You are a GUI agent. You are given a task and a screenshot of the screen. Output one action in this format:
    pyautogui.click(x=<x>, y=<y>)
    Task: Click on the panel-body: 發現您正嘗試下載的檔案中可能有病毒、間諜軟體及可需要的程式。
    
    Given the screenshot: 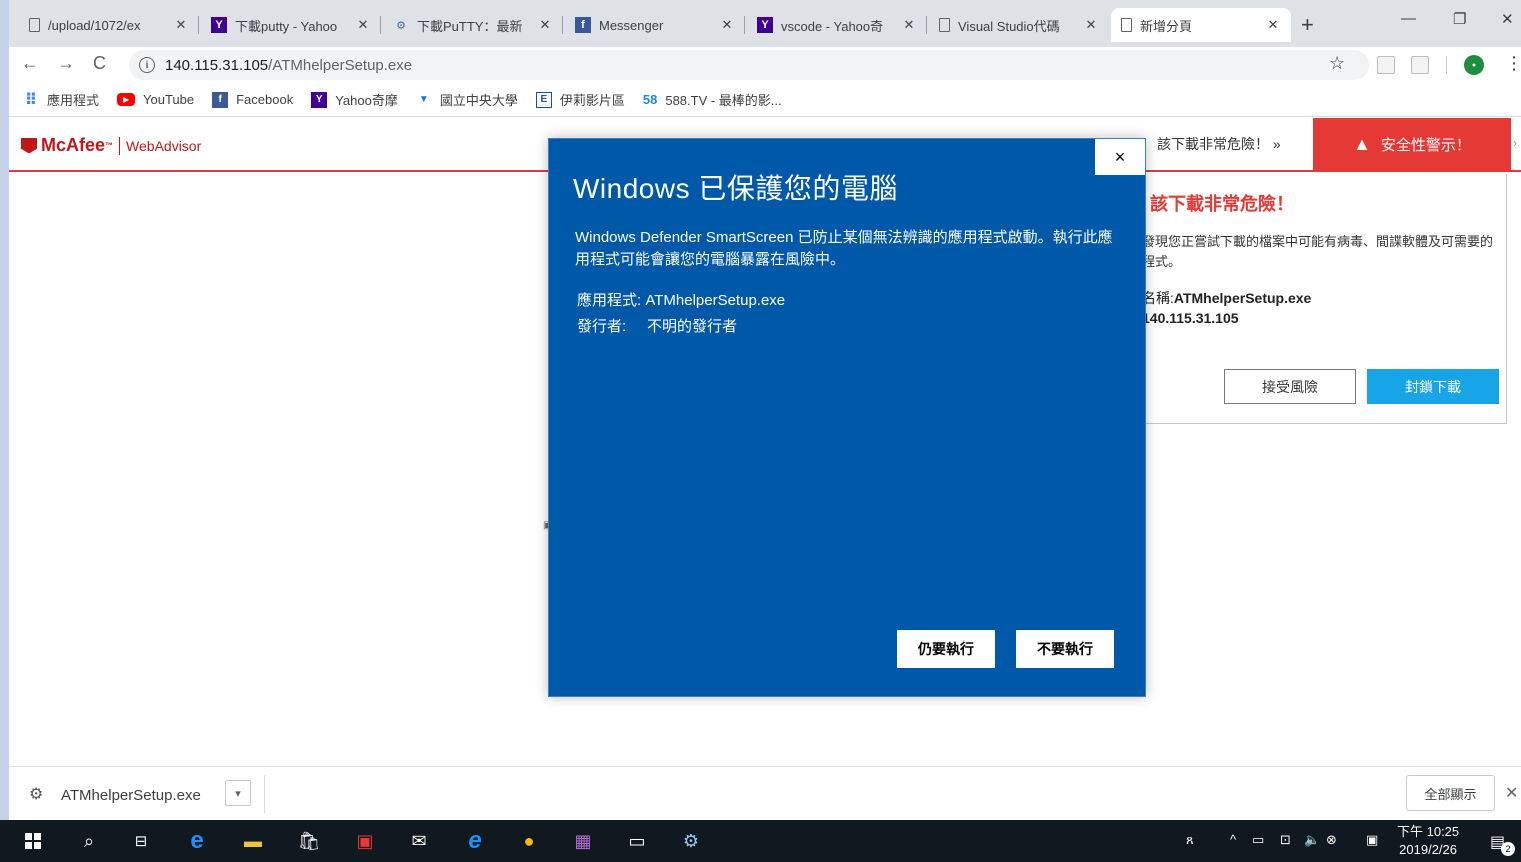 What is the action you would take?
    pyautogui.click(x=1318, y=251)
    